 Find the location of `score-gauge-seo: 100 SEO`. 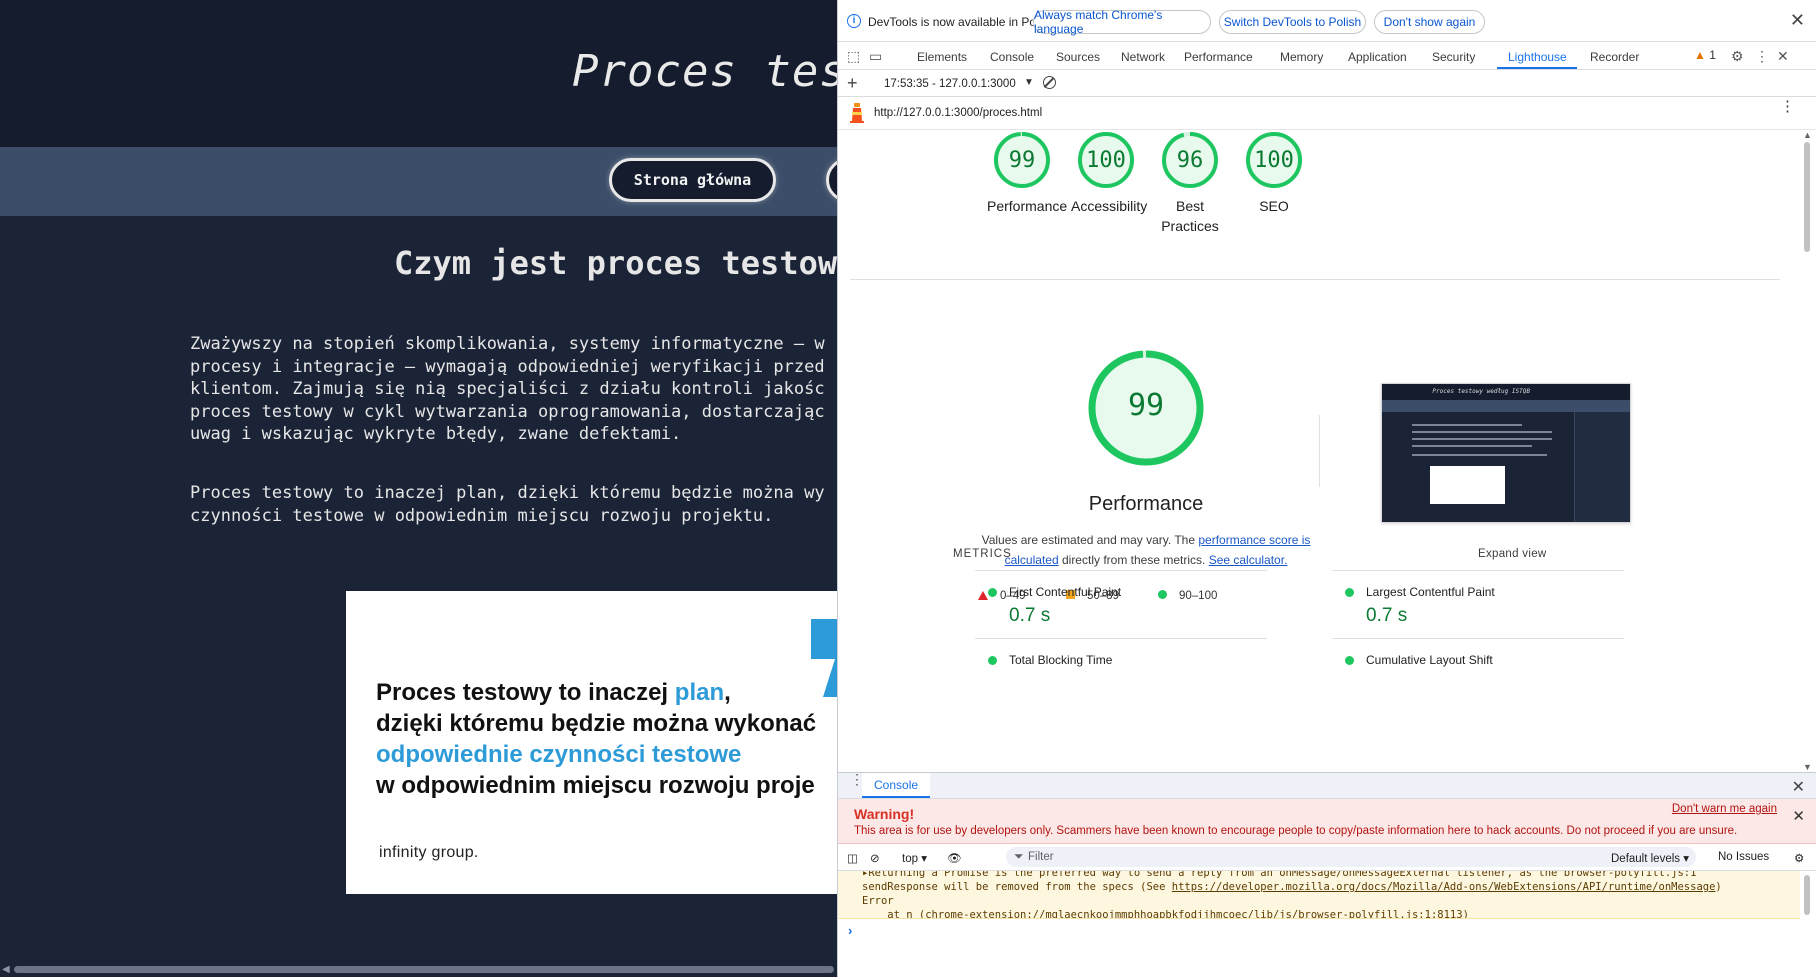

score-gauge-seo: 100 SEO is located at coordinates (1274, 173).